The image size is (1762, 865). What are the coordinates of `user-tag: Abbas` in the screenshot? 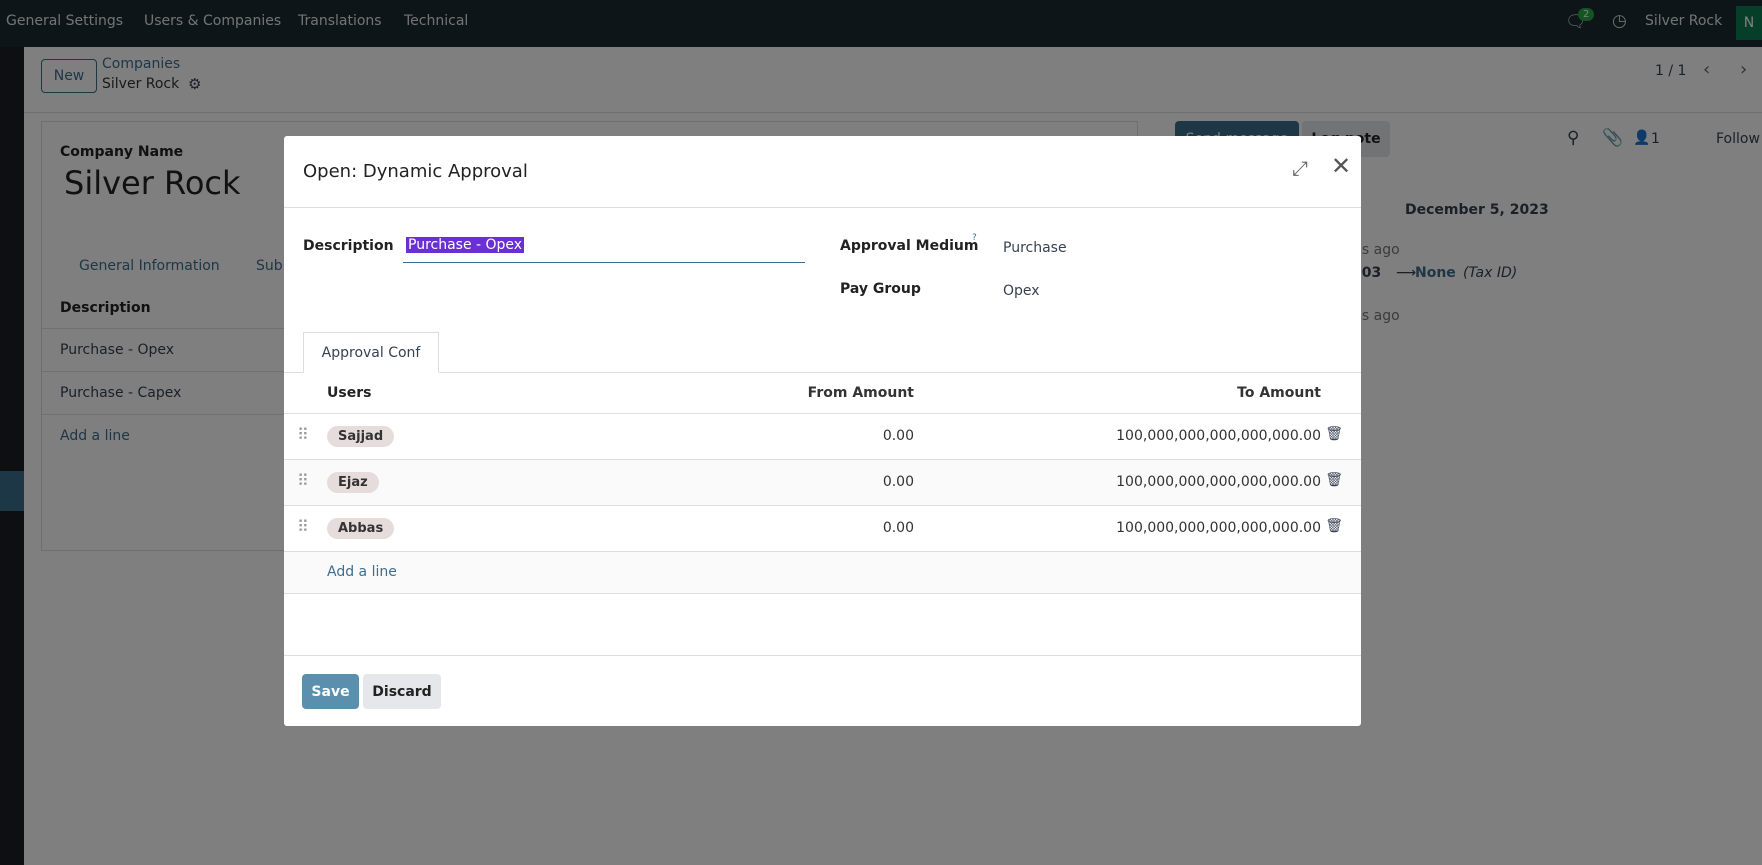 It's located at (361, 528).